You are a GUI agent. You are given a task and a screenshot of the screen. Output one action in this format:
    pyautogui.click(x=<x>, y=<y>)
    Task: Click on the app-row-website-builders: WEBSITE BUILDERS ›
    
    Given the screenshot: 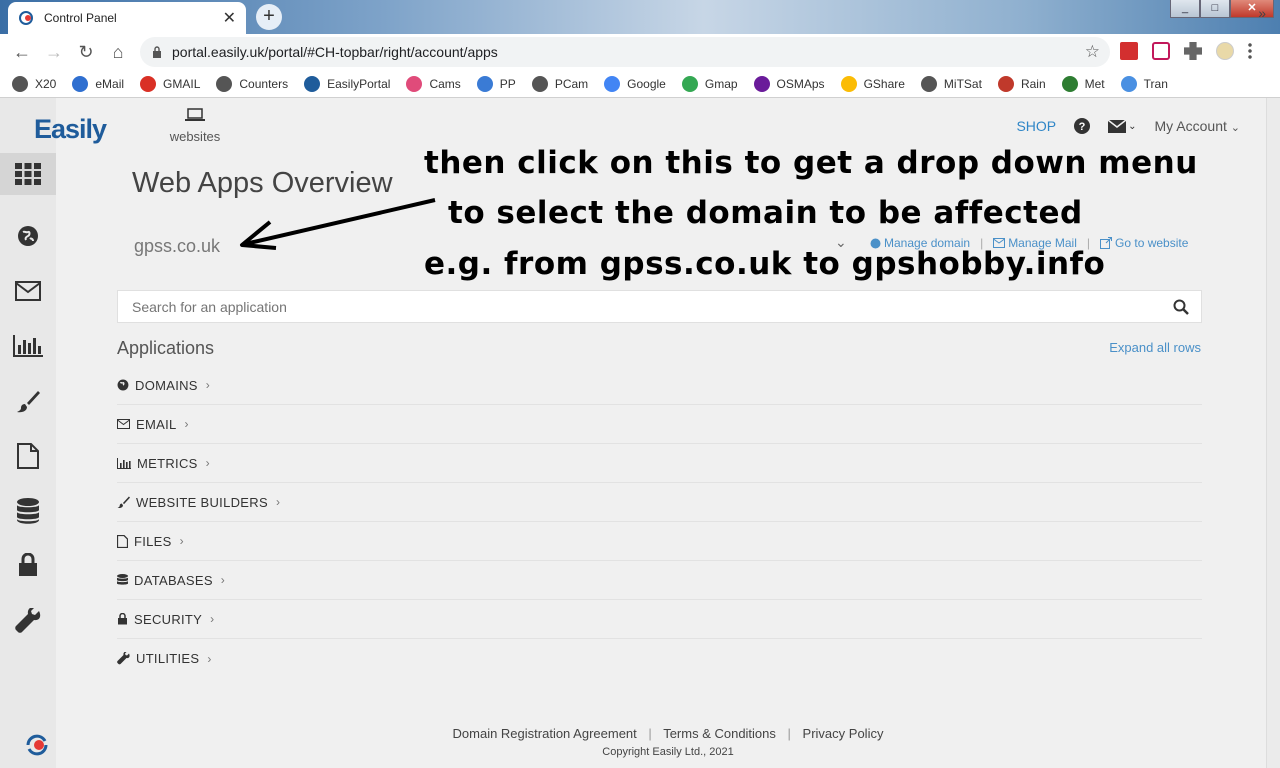 What is the action you would take?
    pyautogui.click(x=659, y=502)
    